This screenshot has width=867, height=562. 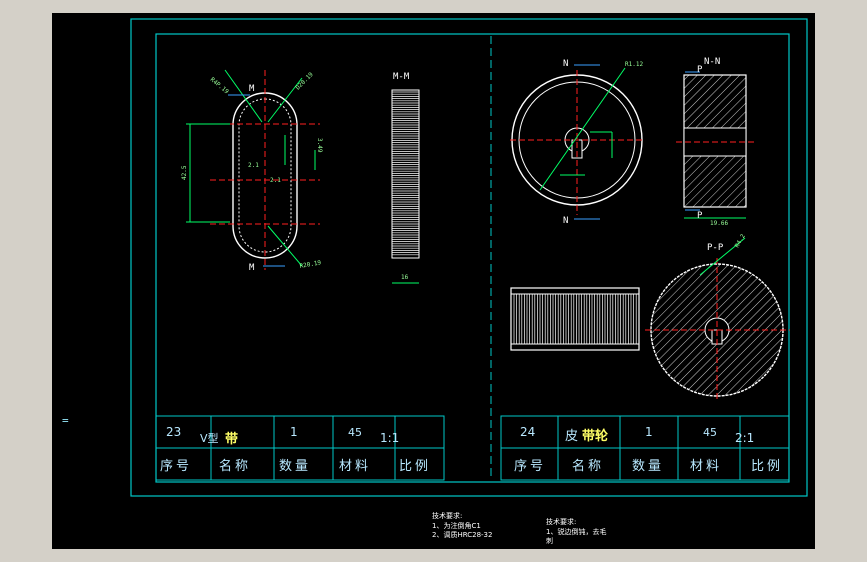 I want to click on belt-section-label: M-M, so click(x=401, y=77).